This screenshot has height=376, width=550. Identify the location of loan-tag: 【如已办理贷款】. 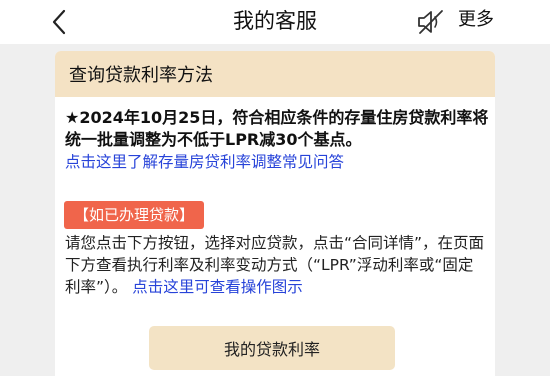
(134, 215).